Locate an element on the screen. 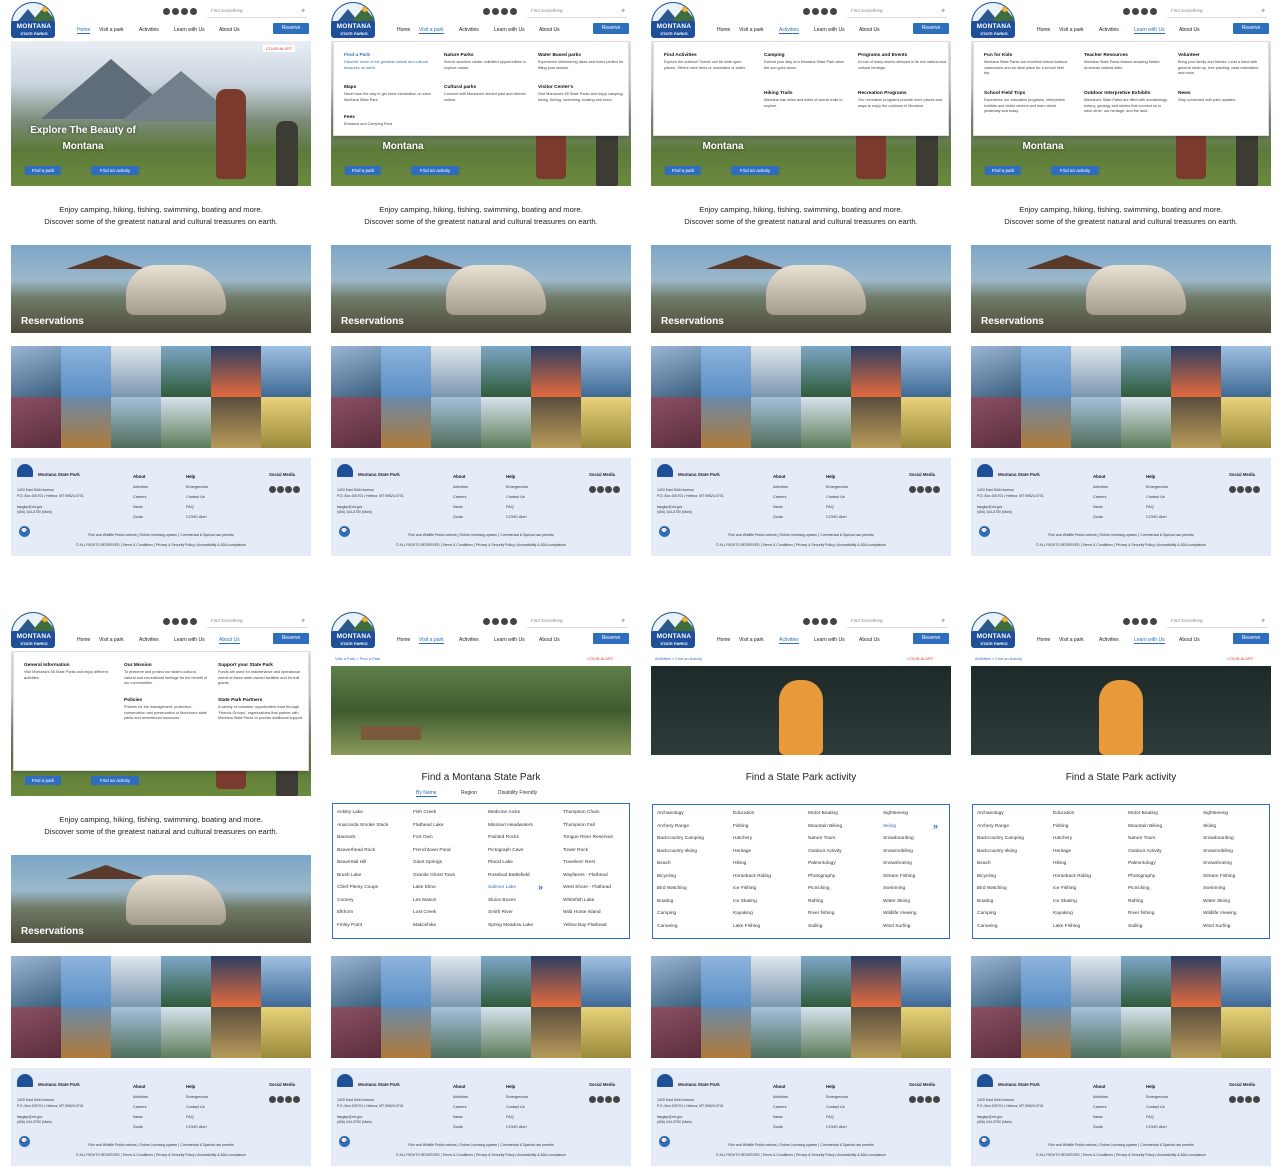 This screenshot has width=1281, height=1171. list-item: Sluice Boxes is located at coordinates (502, 900).